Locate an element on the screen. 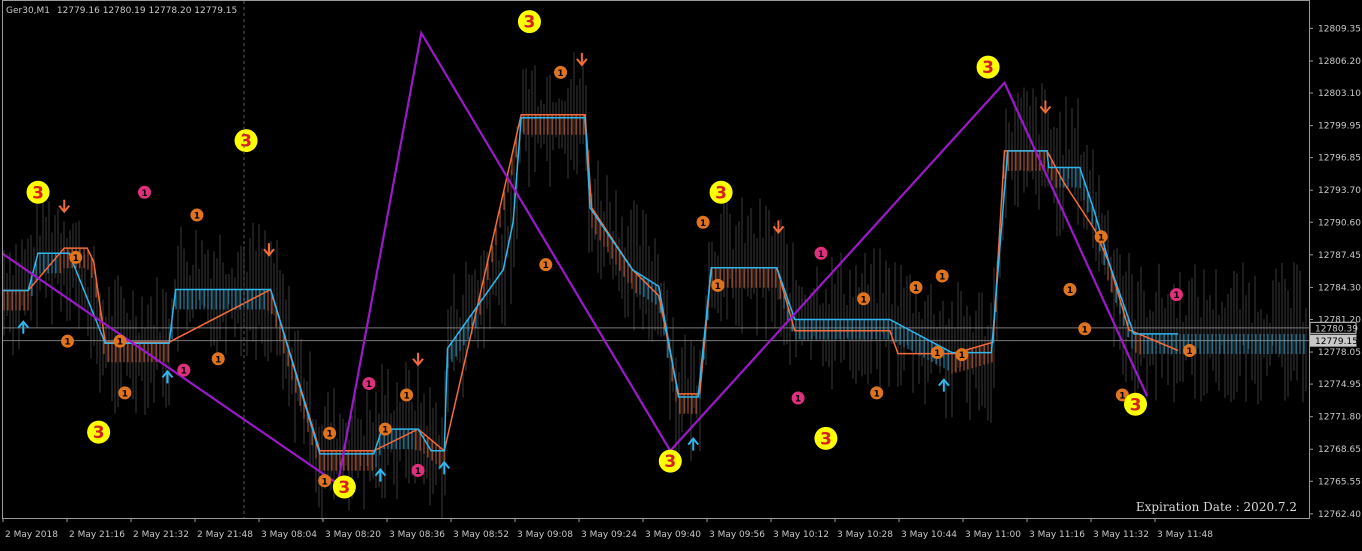 This screenshot has width=1362, height=551. x-tick-label: 3 May 10:28 is located at coordinates (865, 535).